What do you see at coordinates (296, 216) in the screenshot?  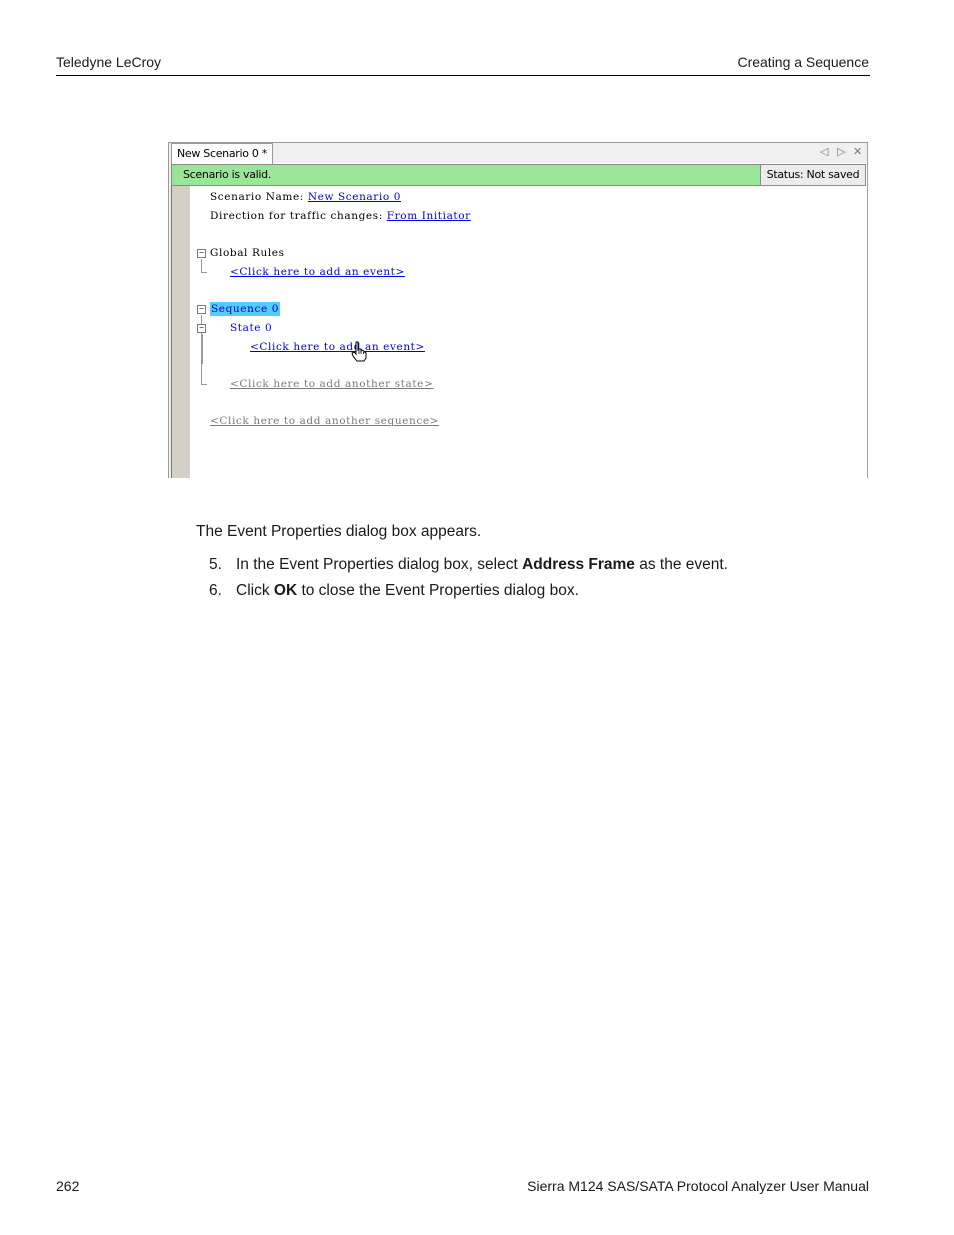 I see `direction-label: Direction for traffic changes:` at bounding box center [296, 216].